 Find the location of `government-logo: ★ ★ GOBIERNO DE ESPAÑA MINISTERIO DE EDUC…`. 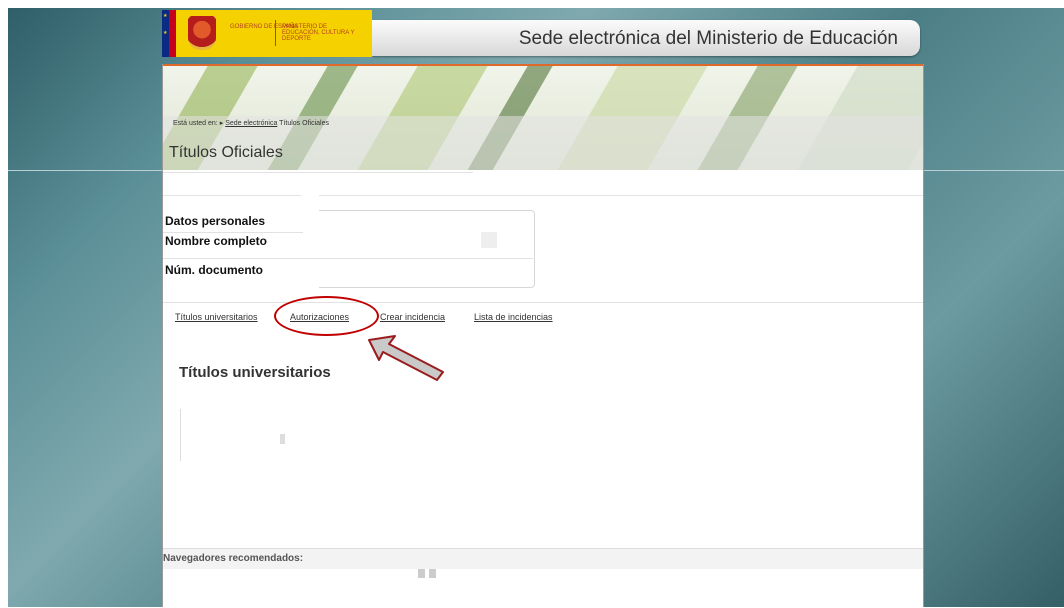

government-logo: ★ ★ GOBIERNO DE ESPAÑA MINISTERIO DE EDUC… is located at coordinates (267, 33).